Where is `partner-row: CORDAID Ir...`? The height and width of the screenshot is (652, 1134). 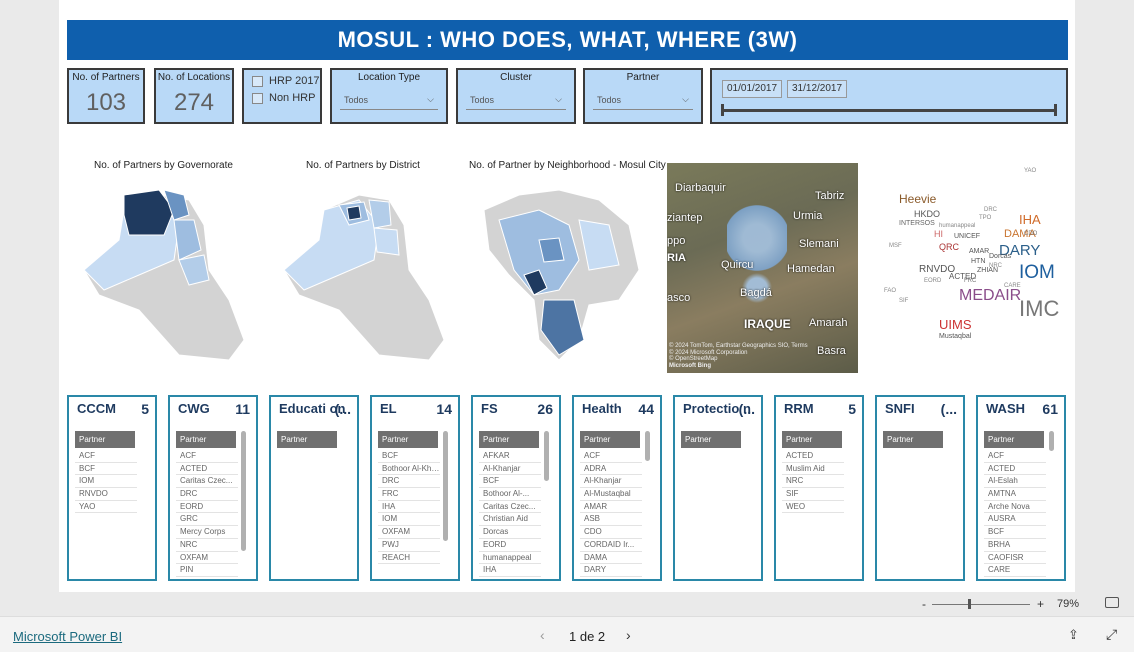 partner-row: CORDAID Ir... is located at coordinates (611, 545).